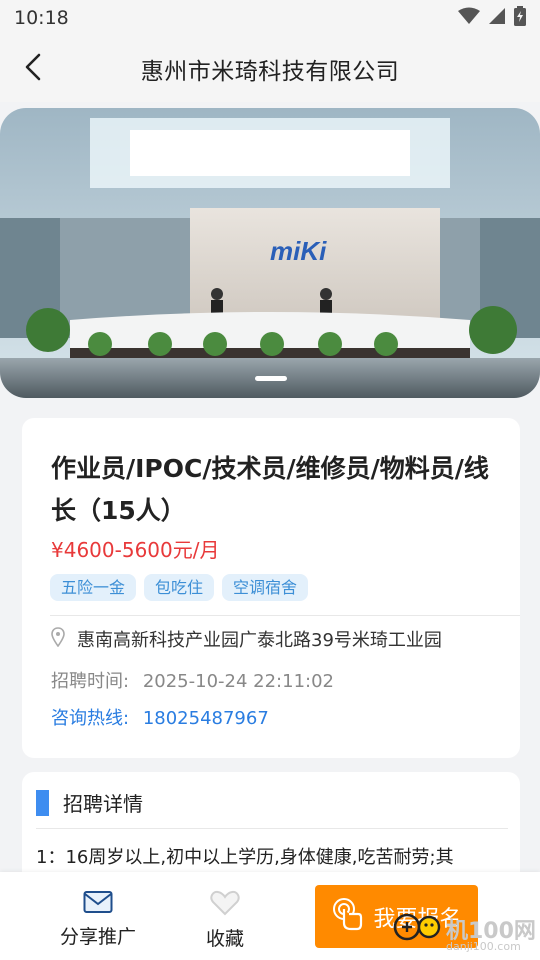  I want to click on hotline-row: 咨询热线: 18025487967, so click(160, 717).